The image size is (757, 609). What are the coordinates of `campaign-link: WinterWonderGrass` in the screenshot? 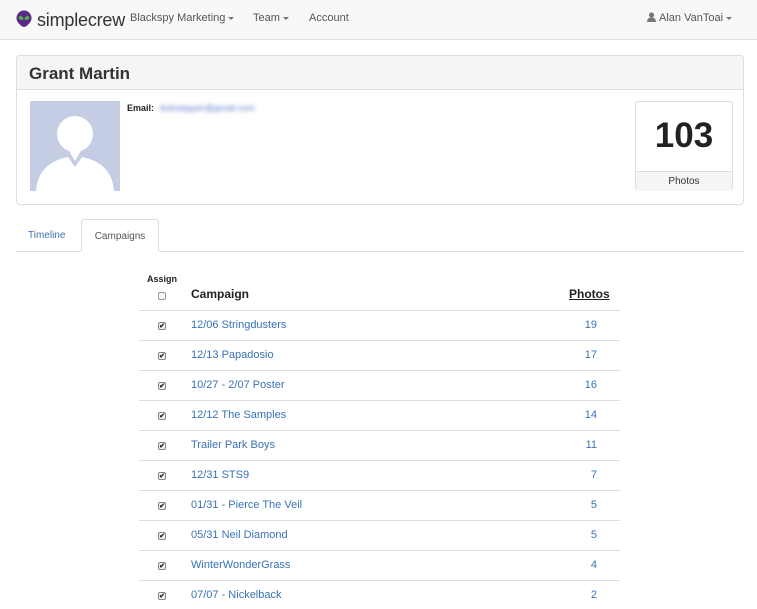 It's located at (240, 565).